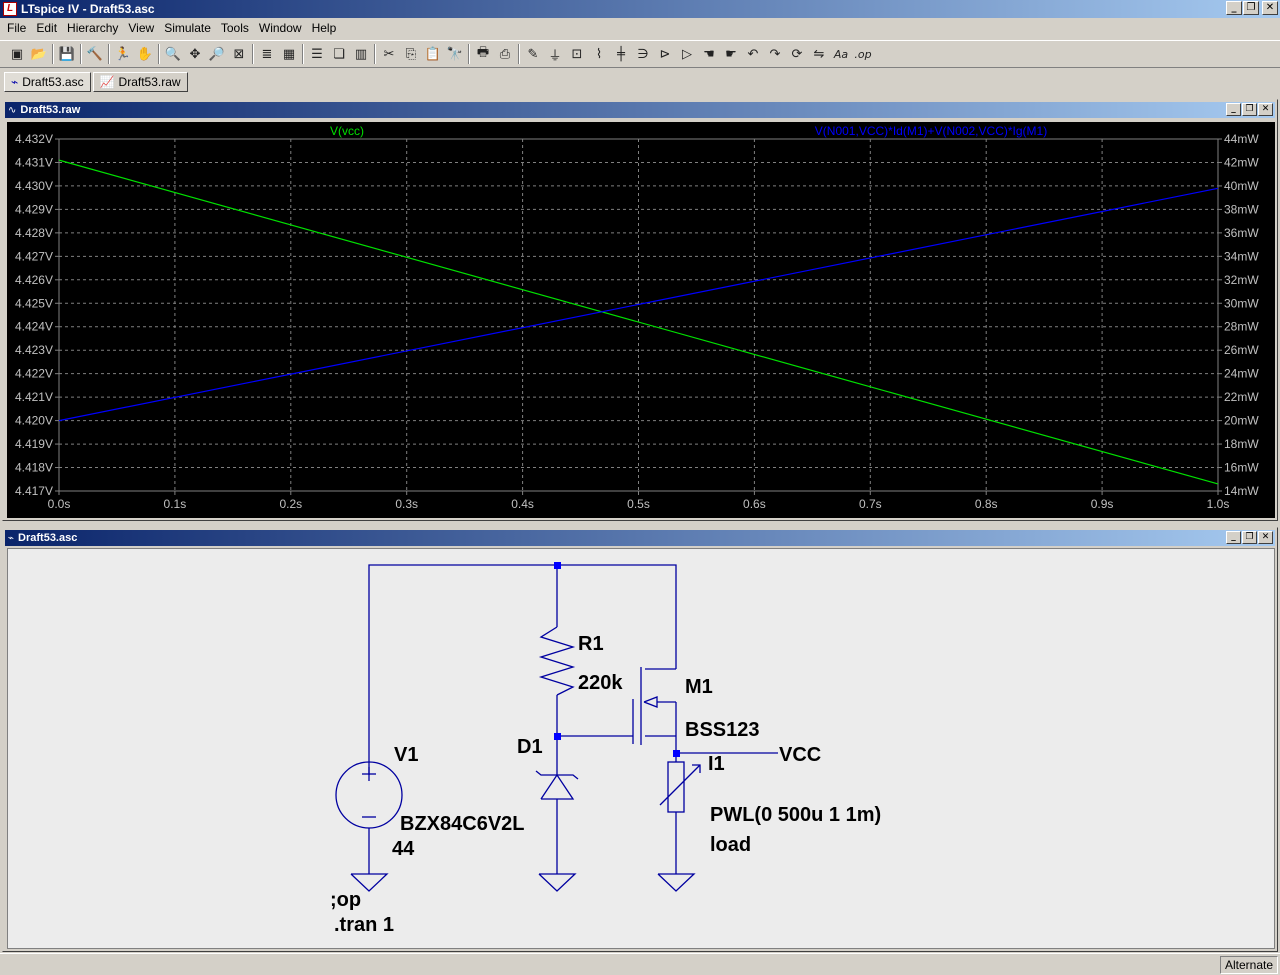  Describe the element at coordinates (577, 54) in the screenshot. I see `label-net-icon: ⊡` at that location.